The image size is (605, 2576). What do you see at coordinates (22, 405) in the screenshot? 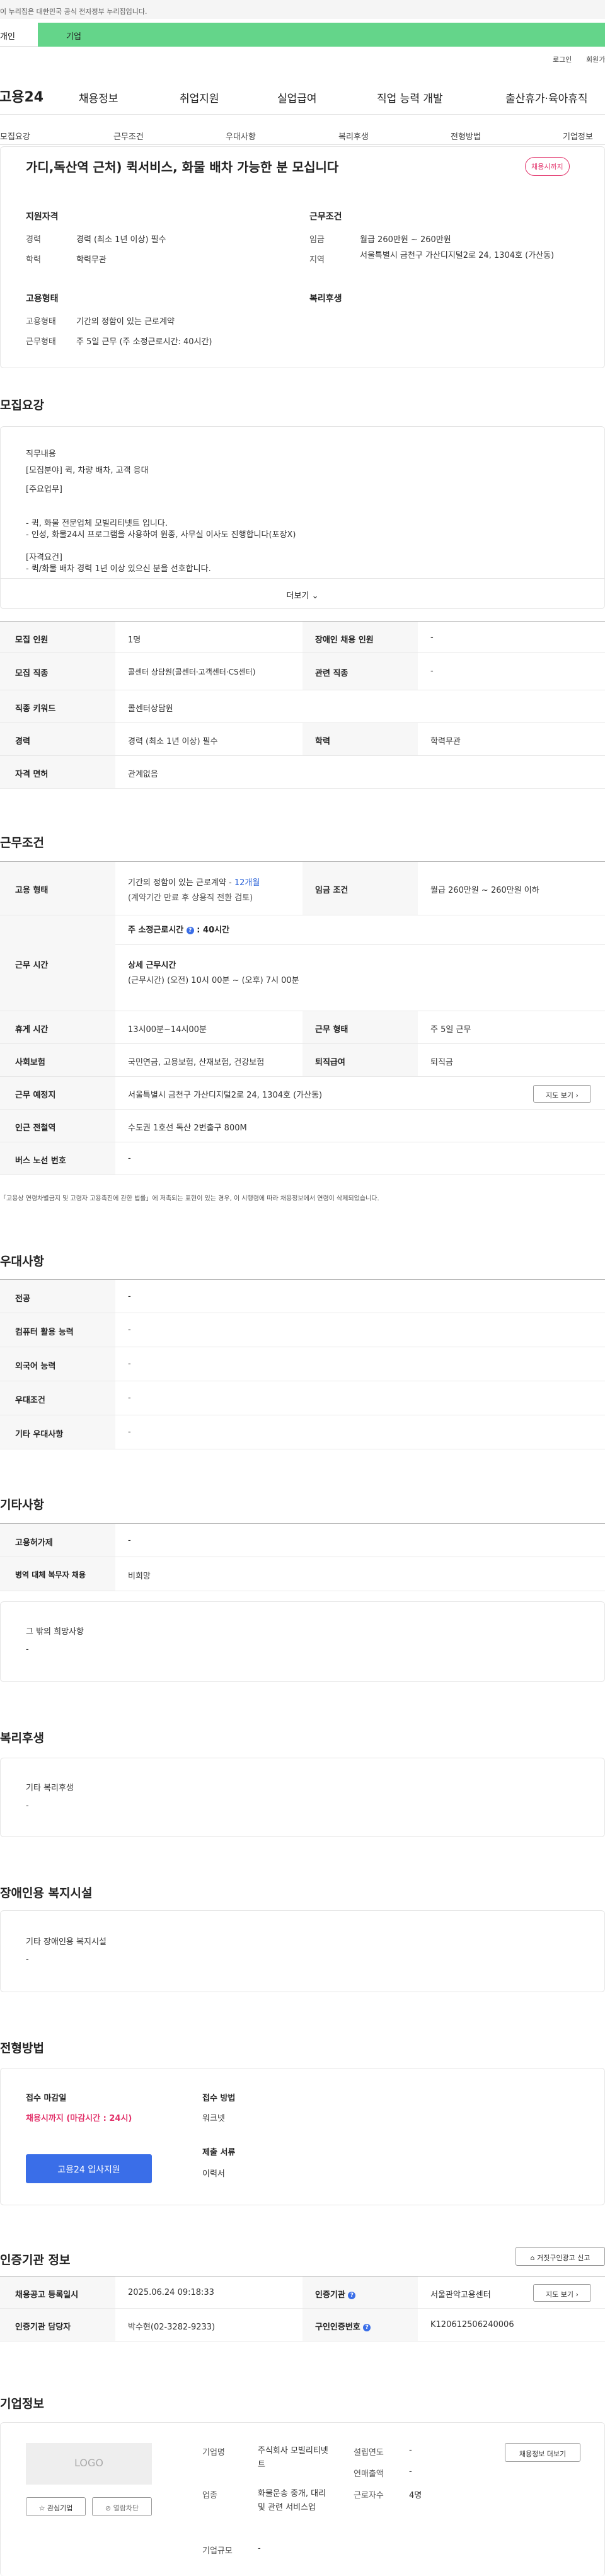
I see `recruit-heading: 모집요강` at bounding box center [22, 405].